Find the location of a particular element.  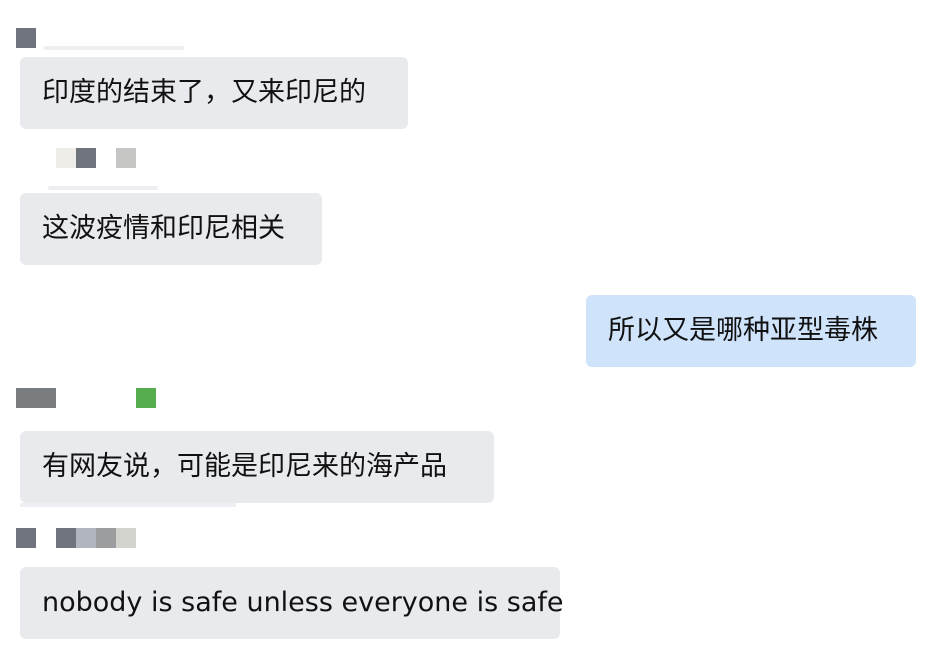

message-bubble: 印度的结束了，又来印尼的 is located at coordinates (214, 93).